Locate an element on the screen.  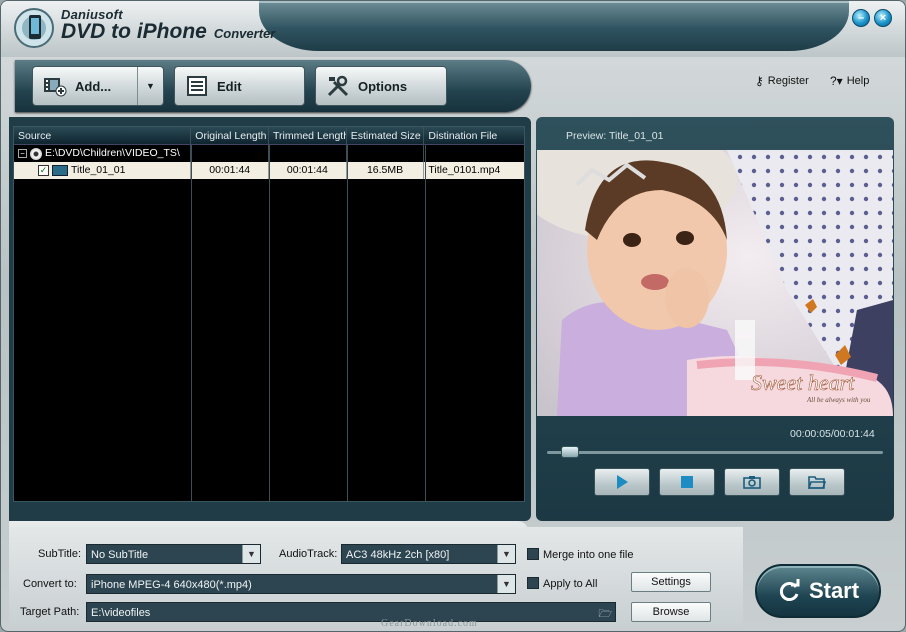
add-dropdown-icon: ▼ is located at coordinates (150, 86).